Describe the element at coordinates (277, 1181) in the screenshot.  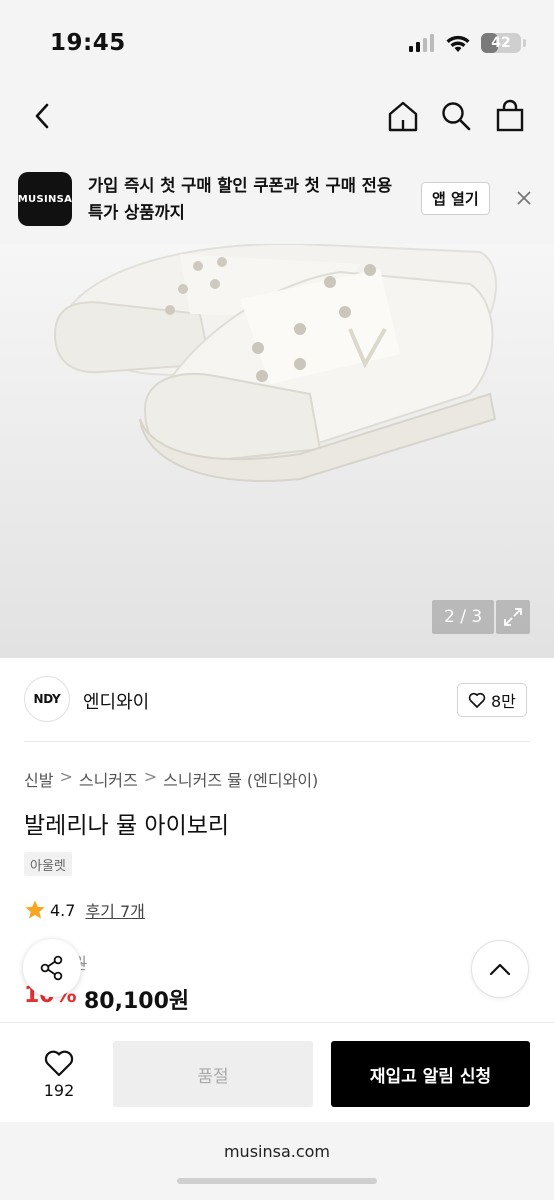
I see `home-indicator` at that location.